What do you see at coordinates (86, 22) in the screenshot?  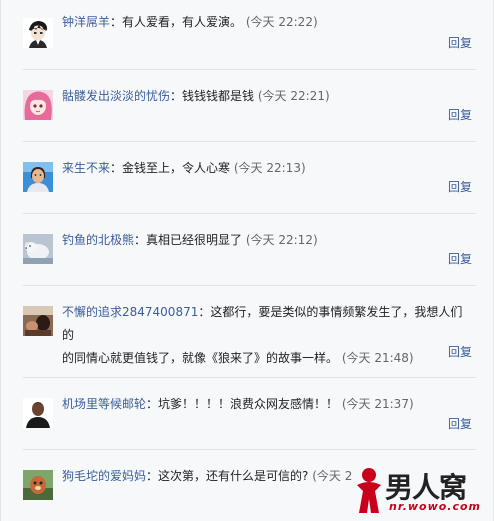 I see `commenter-name-link: 钟洋屌羊` at bounding box center [86, 22].